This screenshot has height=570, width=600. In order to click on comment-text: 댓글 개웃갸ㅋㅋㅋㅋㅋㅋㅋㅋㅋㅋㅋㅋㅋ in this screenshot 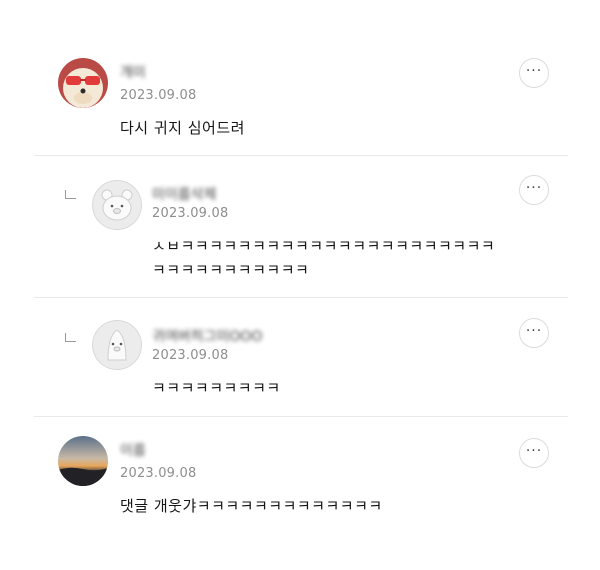, I will do `click(251, 506)`.